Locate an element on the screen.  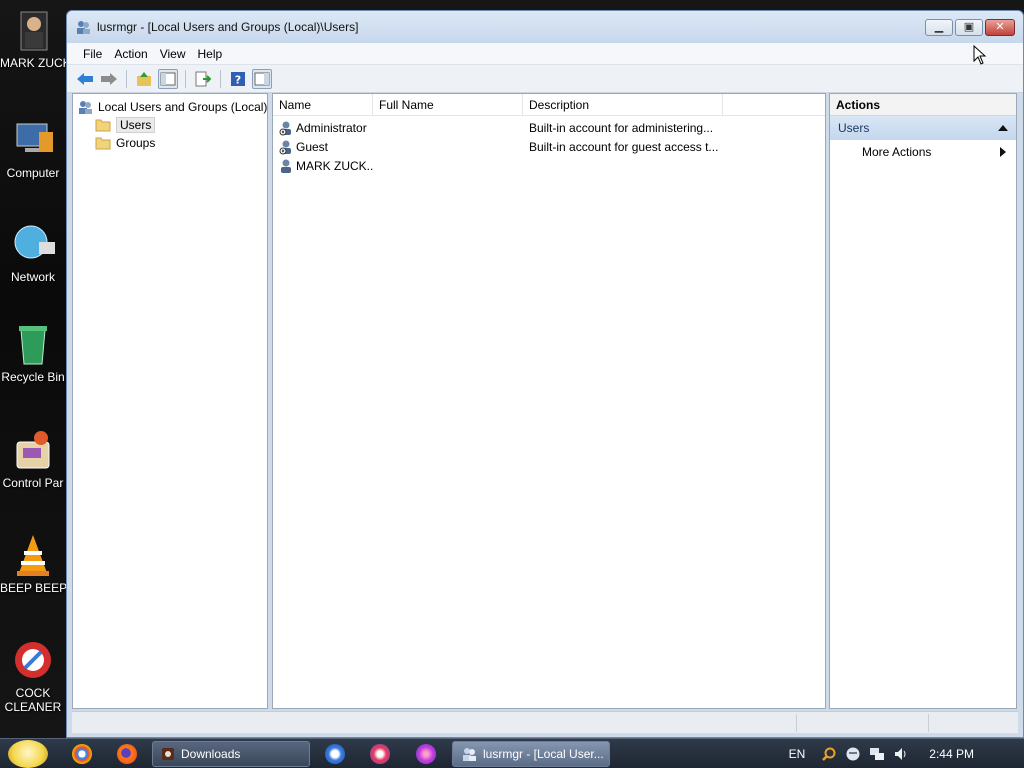
browser-3-icon is located at coordinates (426, 754).